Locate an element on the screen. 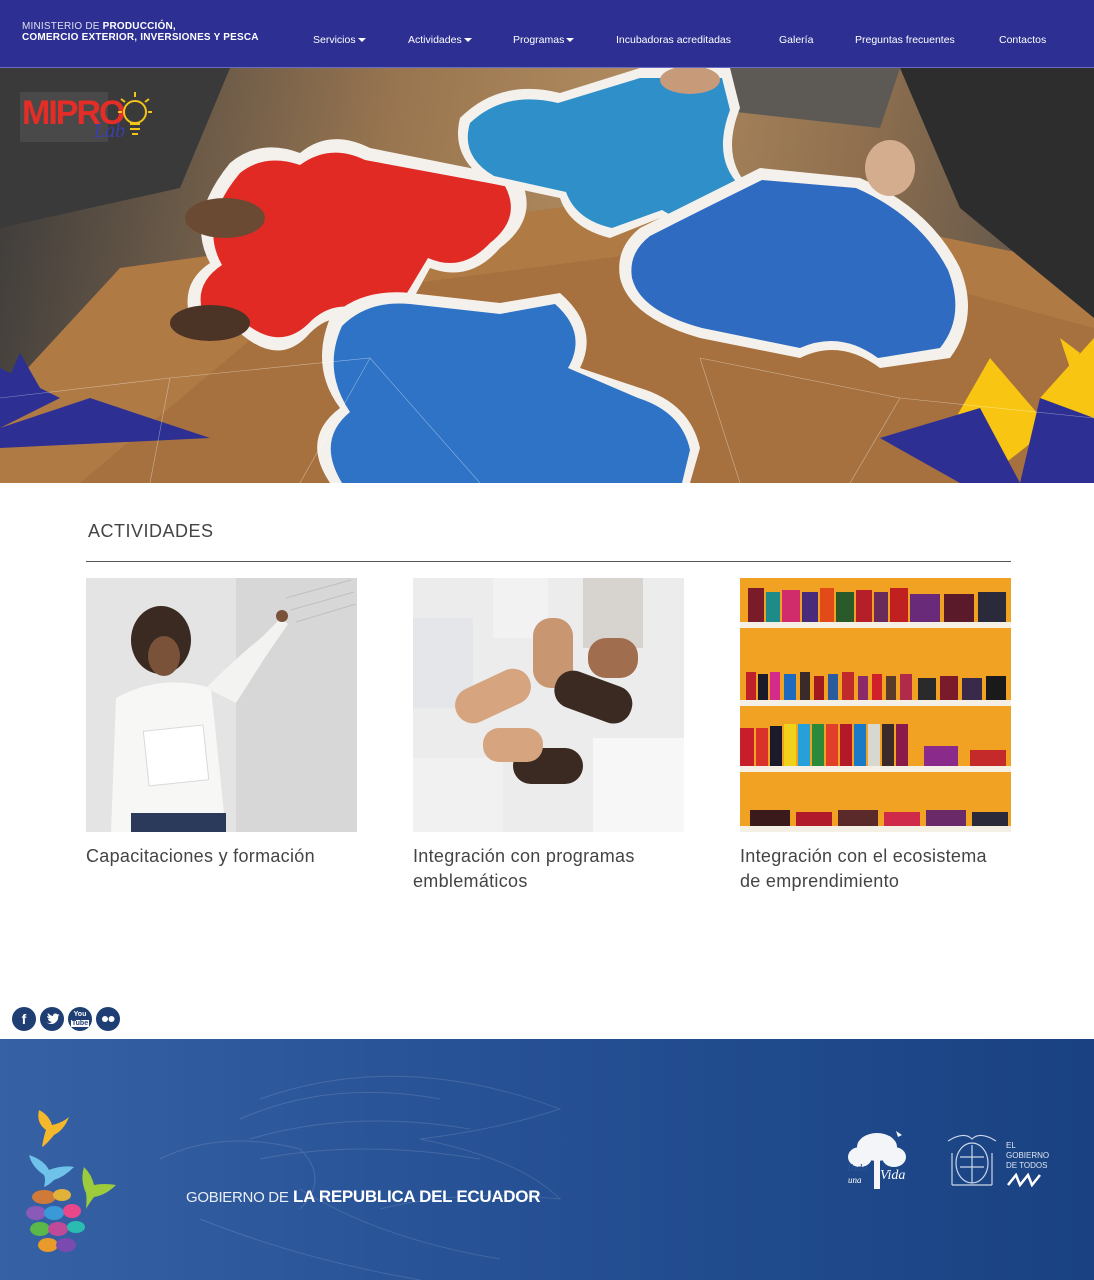 The image size is (1094, 1280). nav-item-servicios: Servicios is located at coordinates (339, 40).